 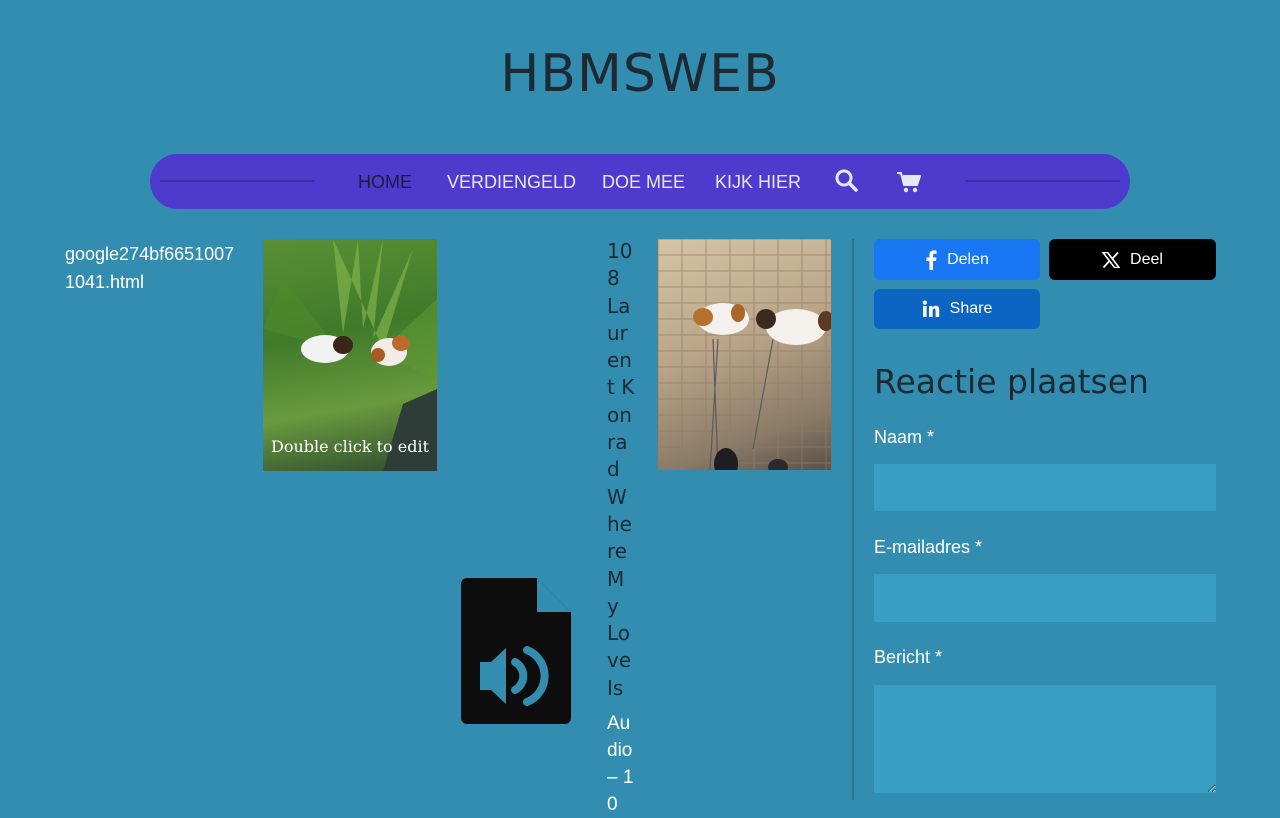 What do you see at coordinates (1045, 598) in the screenshot?
I see `email-field` at bounding box center [1045, 598].